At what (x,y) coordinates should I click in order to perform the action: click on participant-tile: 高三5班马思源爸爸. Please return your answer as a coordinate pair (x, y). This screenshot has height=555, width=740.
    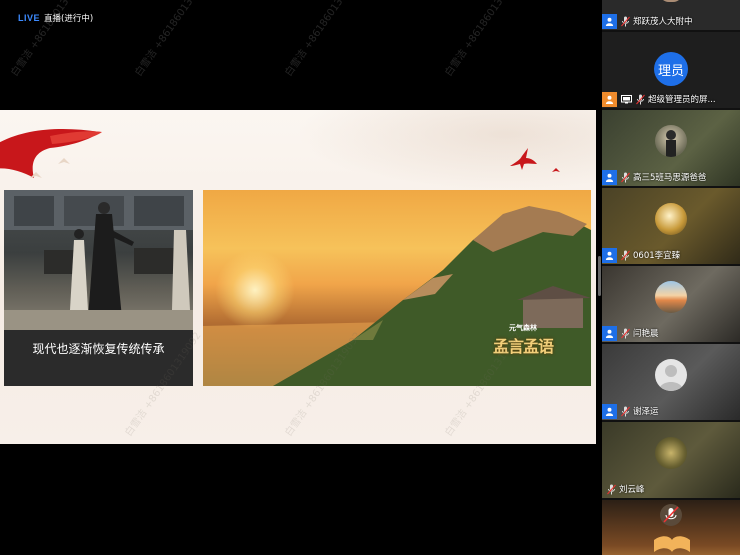
    Looking at the image, I should click on (671, 148).